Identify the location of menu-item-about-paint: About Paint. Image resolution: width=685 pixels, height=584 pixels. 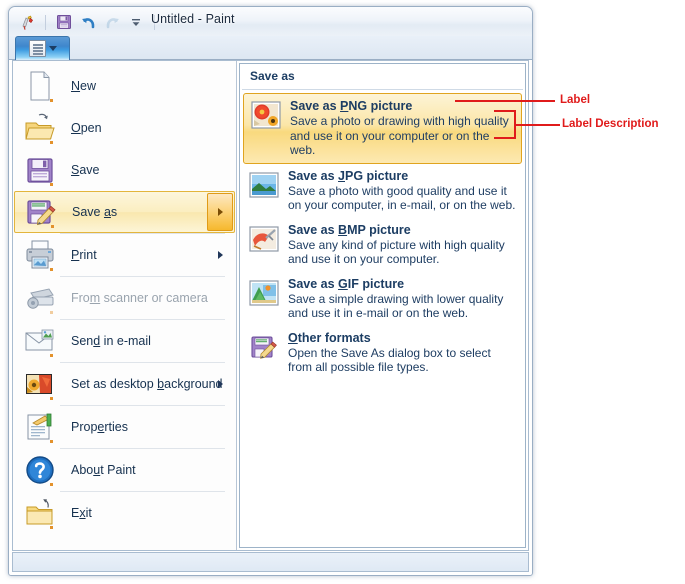
(124, 470).